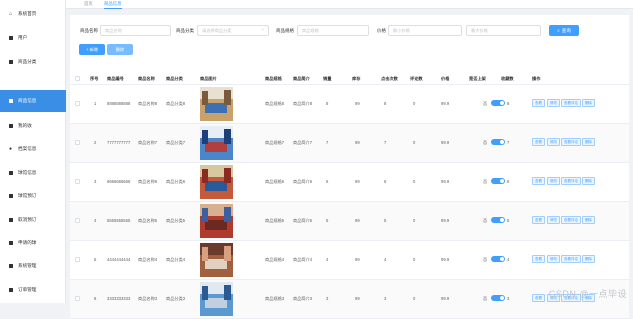 This screenshot has height=319, width=633. I want to click on col-actions: 操作, so click(536, 78).